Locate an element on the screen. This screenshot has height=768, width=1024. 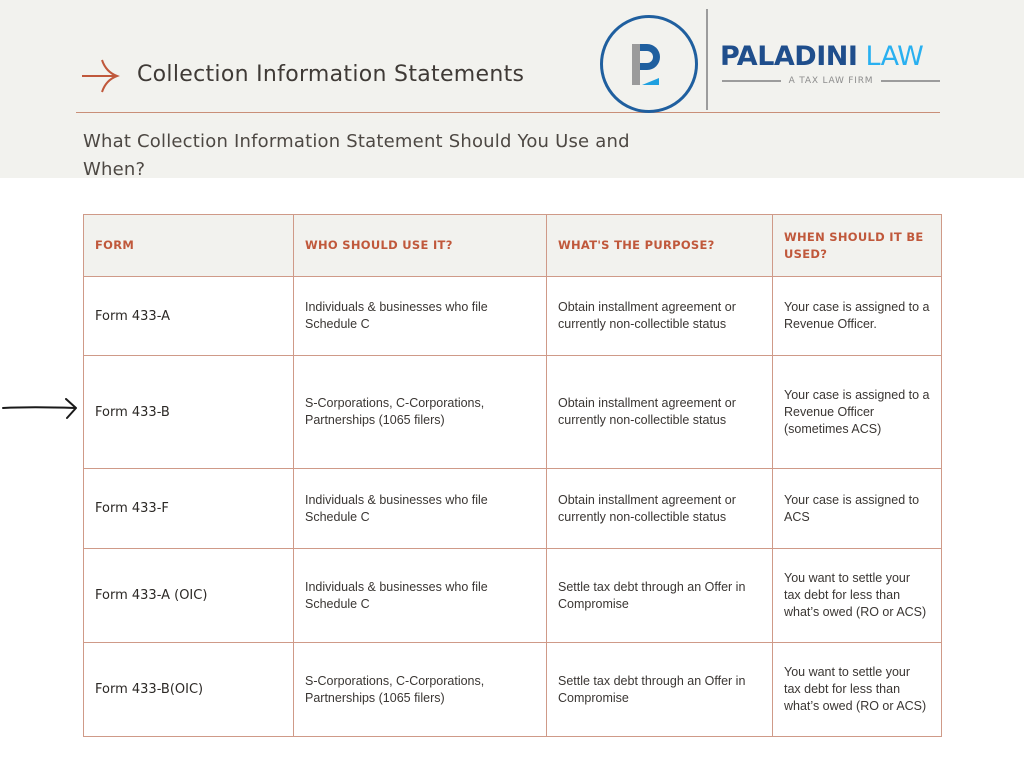
logo-brand-secondary: LAW is located at coordinates (894, 56).